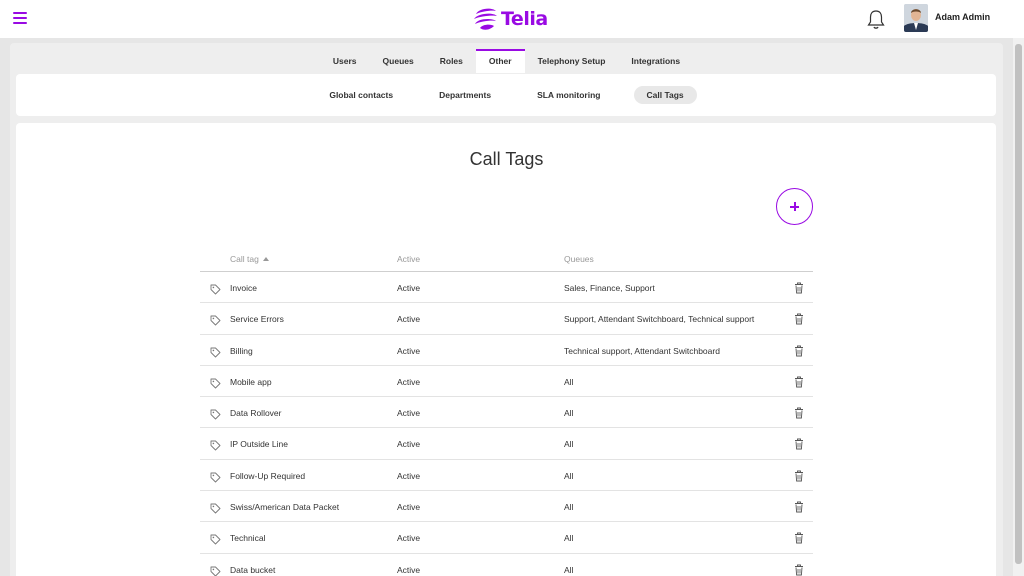 This screenshot has height=576, width=1024. What do you see at coordinates (265, 259) in the screenshot?
I see `sort-ascending-icon` at bounding box center [265, 259].